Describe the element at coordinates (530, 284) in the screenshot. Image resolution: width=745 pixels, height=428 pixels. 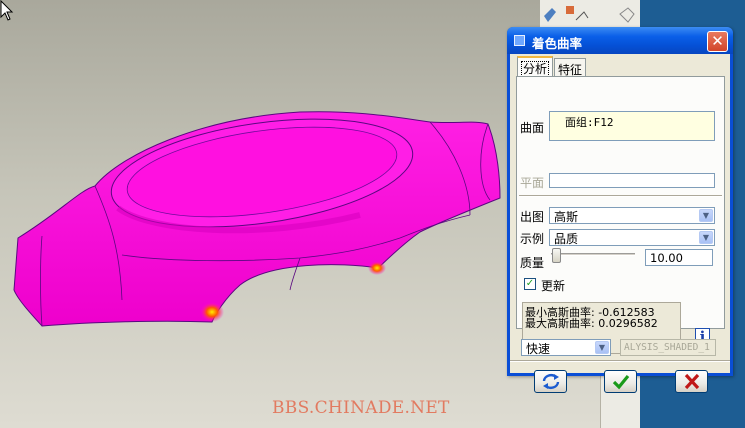
I see `update-checkbox: ✓` at that location.